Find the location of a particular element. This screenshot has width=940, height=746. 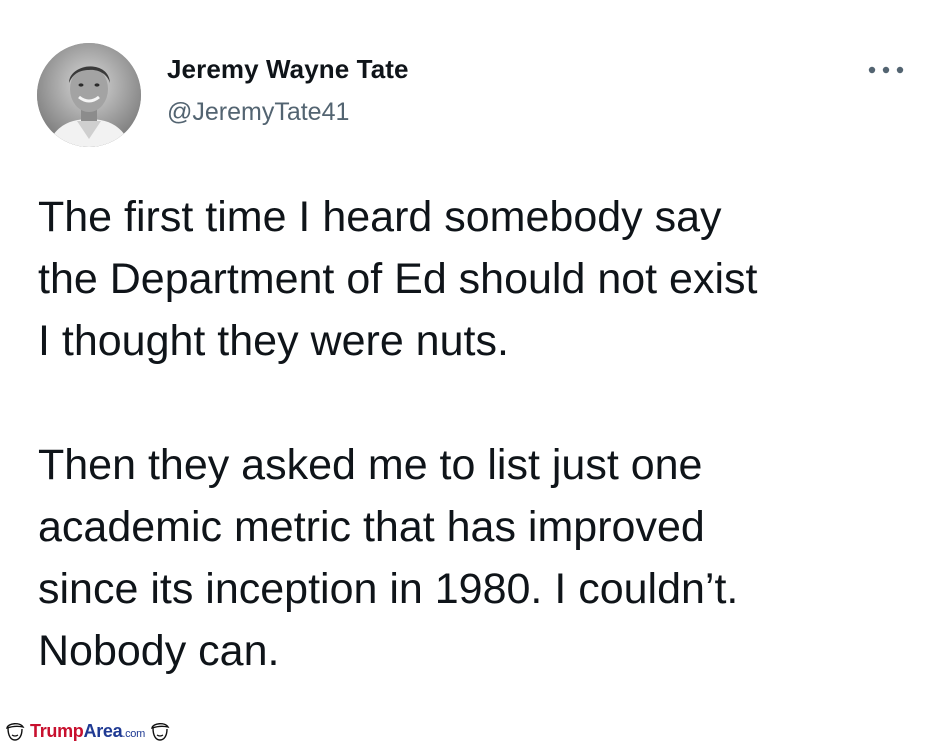

tweet-line: Then they asked me to list just one is located at coordinates (370, 465).